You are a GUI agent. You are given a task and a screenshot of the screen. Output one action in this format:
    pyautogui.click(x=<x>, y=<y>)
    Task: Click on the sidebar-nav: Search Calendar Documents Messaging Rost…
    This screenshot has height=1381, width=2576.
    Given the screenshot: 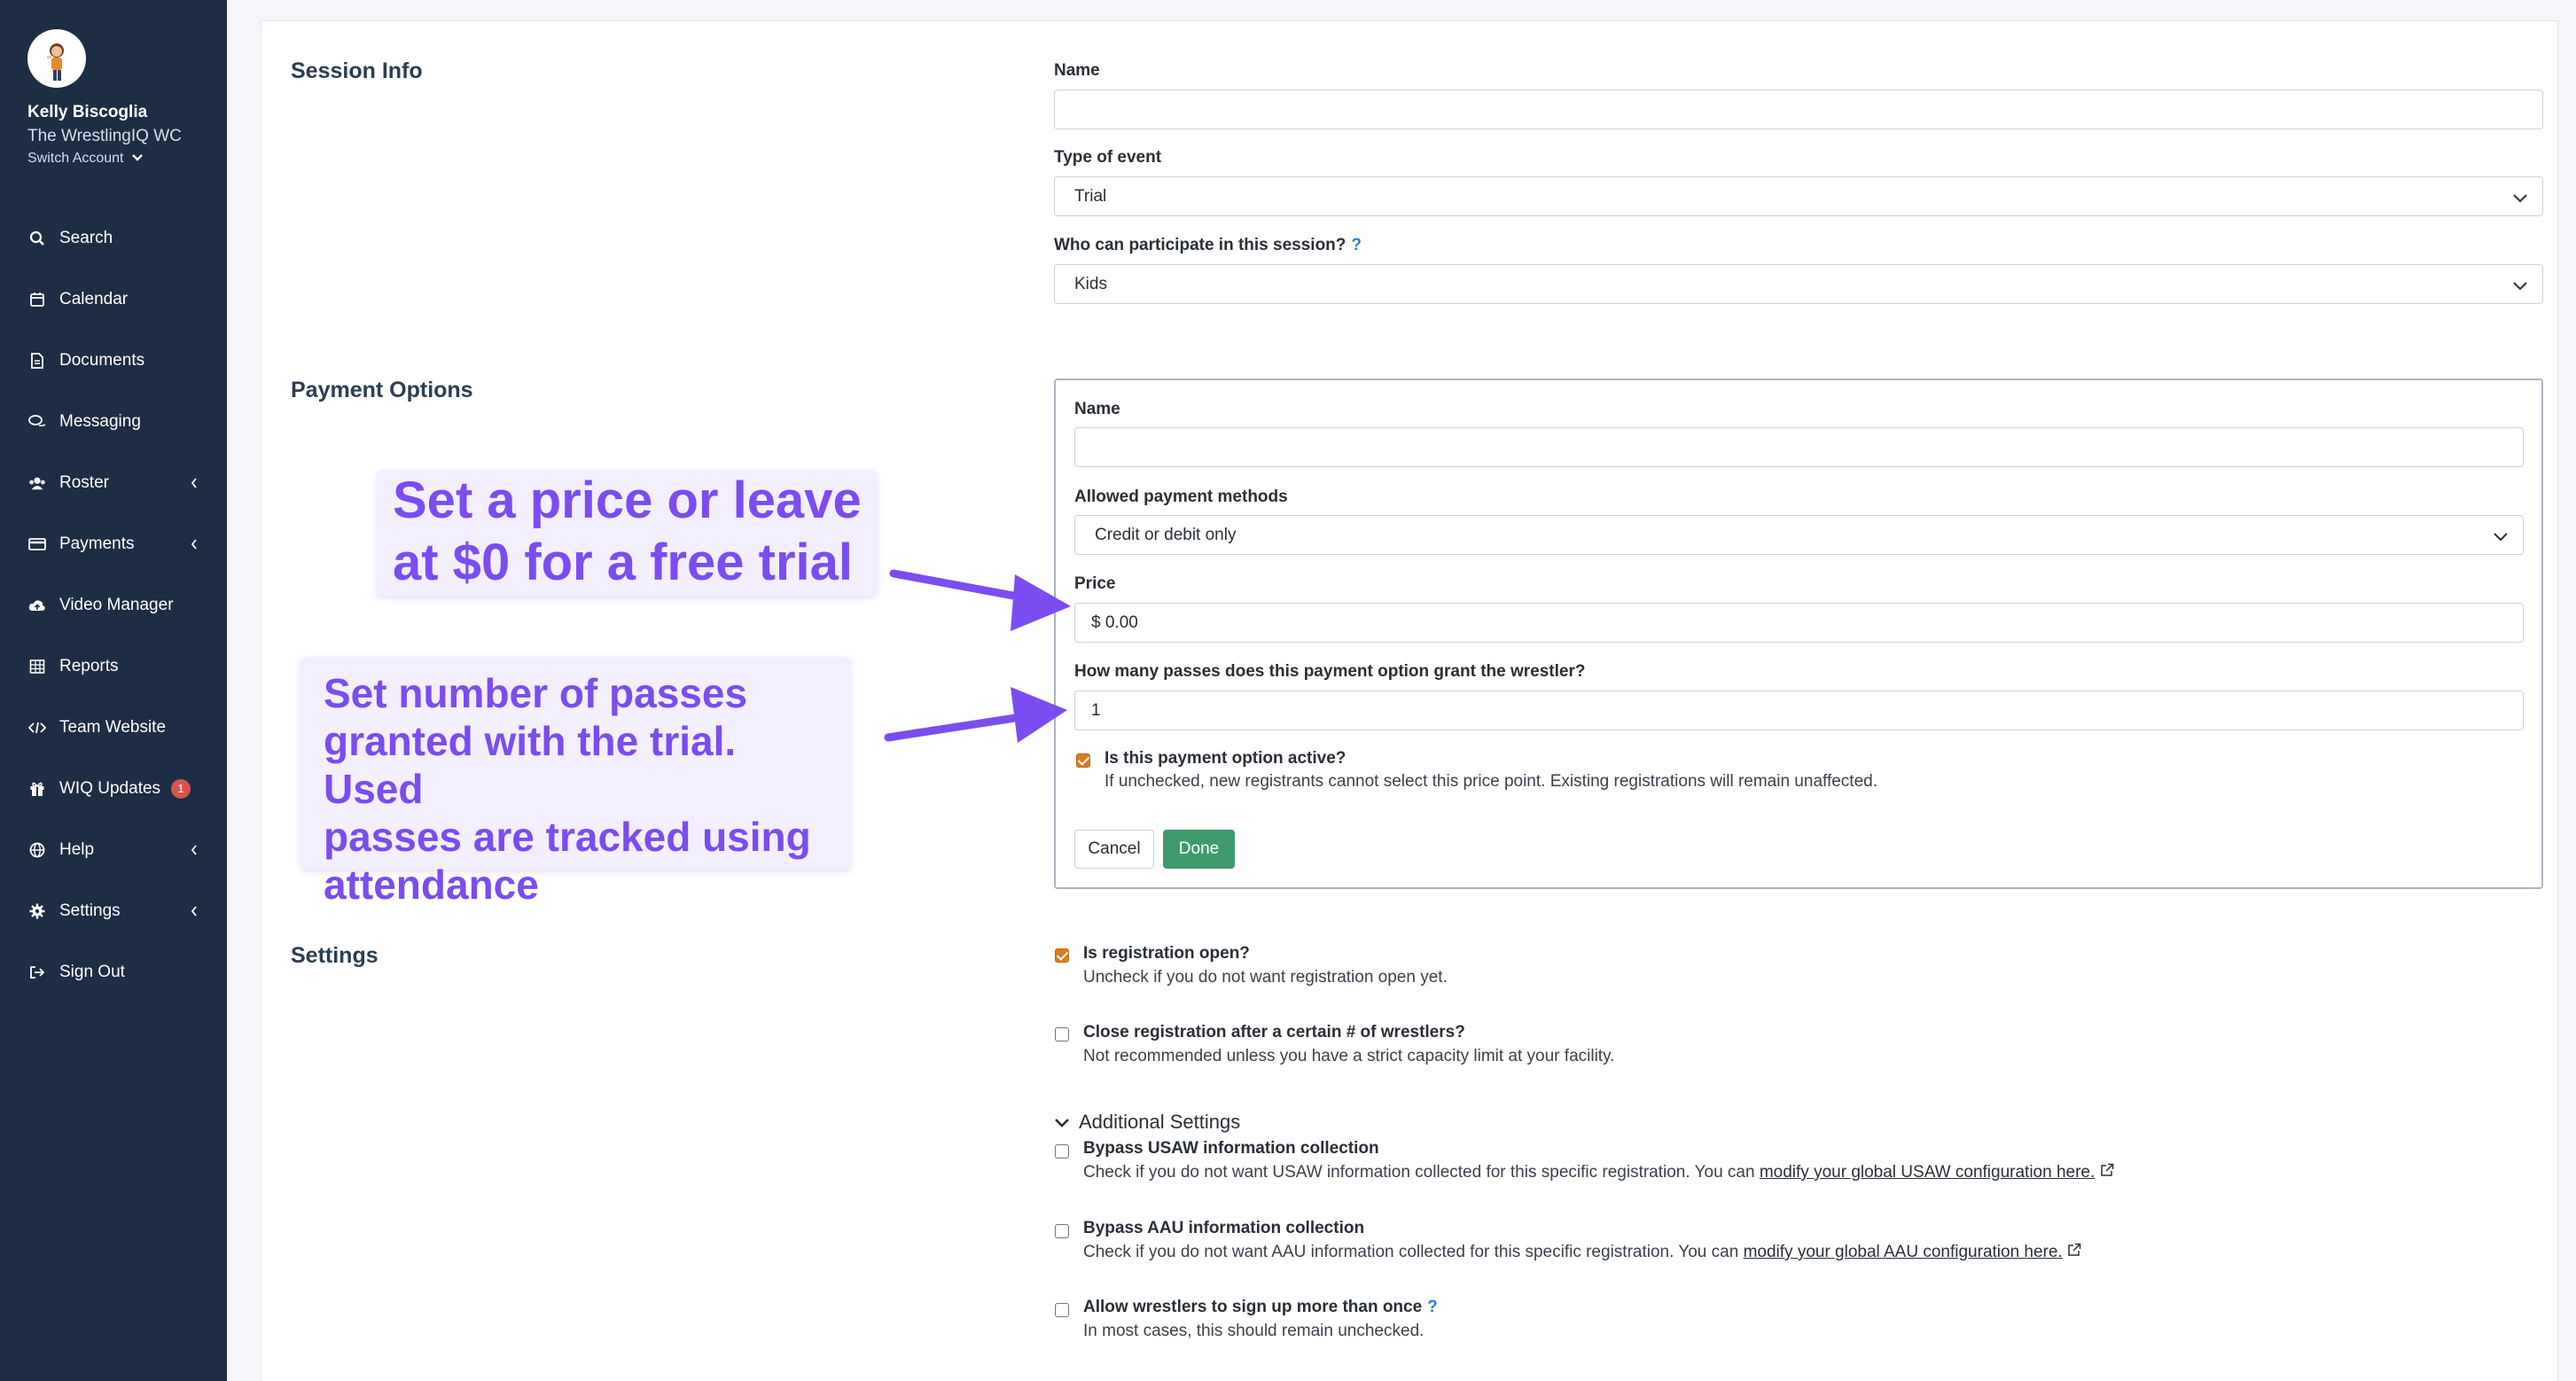 What is the action you would take?
    pyautogui.click(x=114, y=605)
    